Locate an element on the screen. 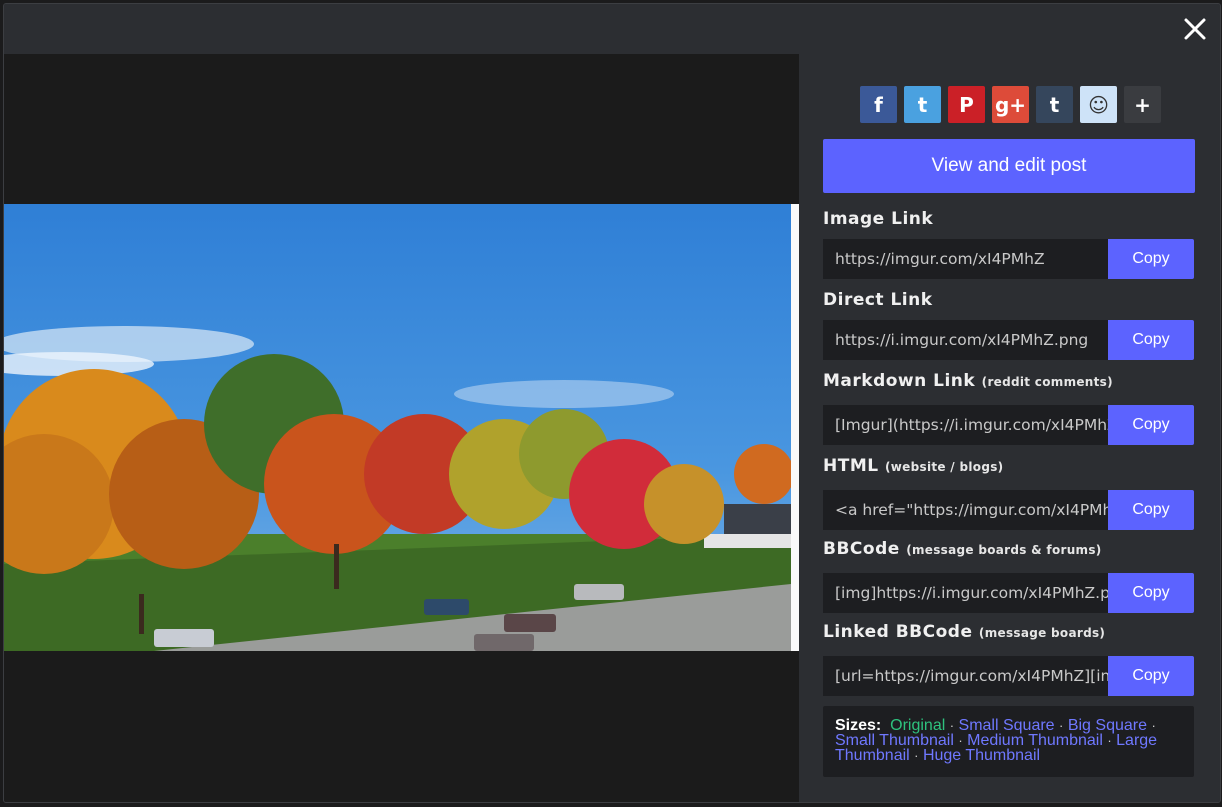  markdown-link-label: Markdown Link is located at coordinates (899, 381).